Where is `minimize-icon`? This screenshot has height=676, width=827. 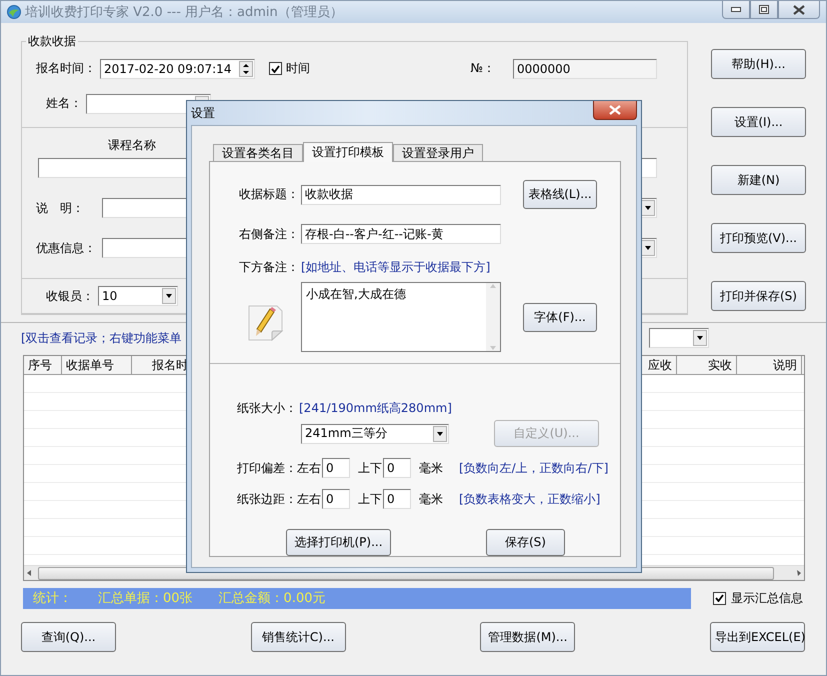 minimize-icon is located at coordinates (736, 9).